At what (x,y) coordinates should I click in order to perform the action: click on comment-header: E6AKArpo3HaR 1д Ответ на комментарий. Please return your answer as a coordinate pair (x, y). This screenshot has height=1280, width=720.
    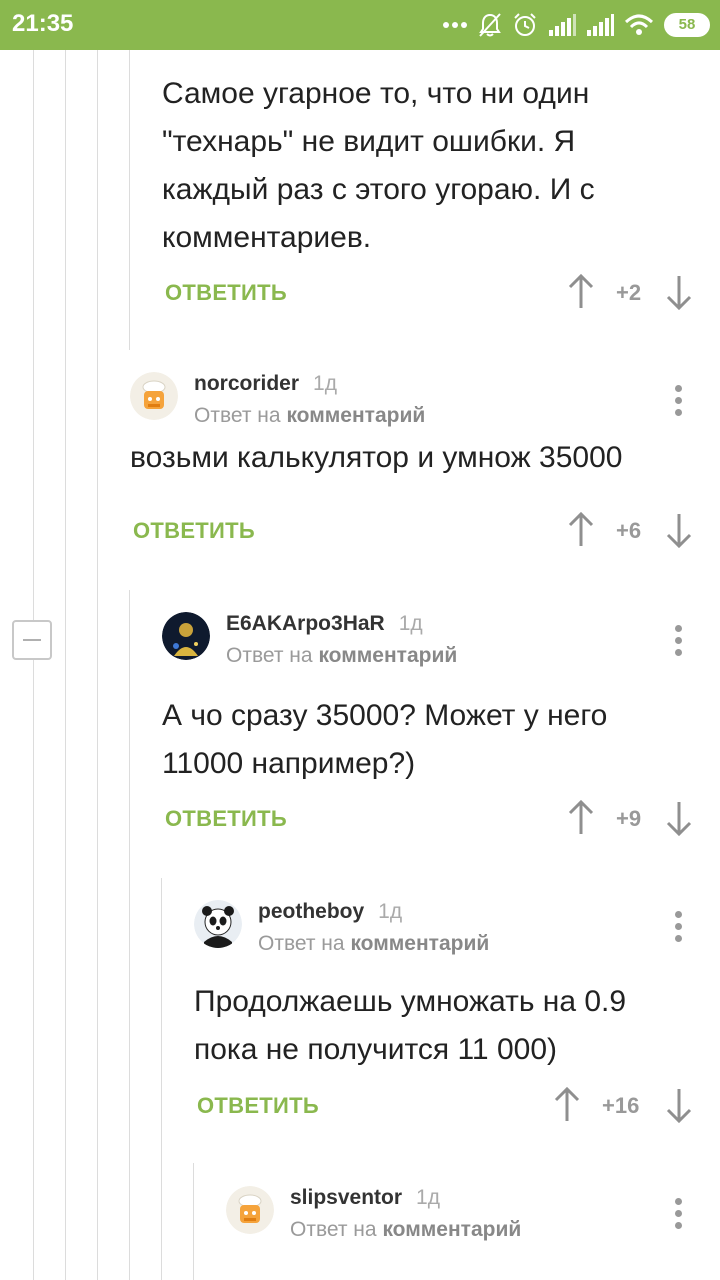
    Looking at the image, I should click on (309, 640).